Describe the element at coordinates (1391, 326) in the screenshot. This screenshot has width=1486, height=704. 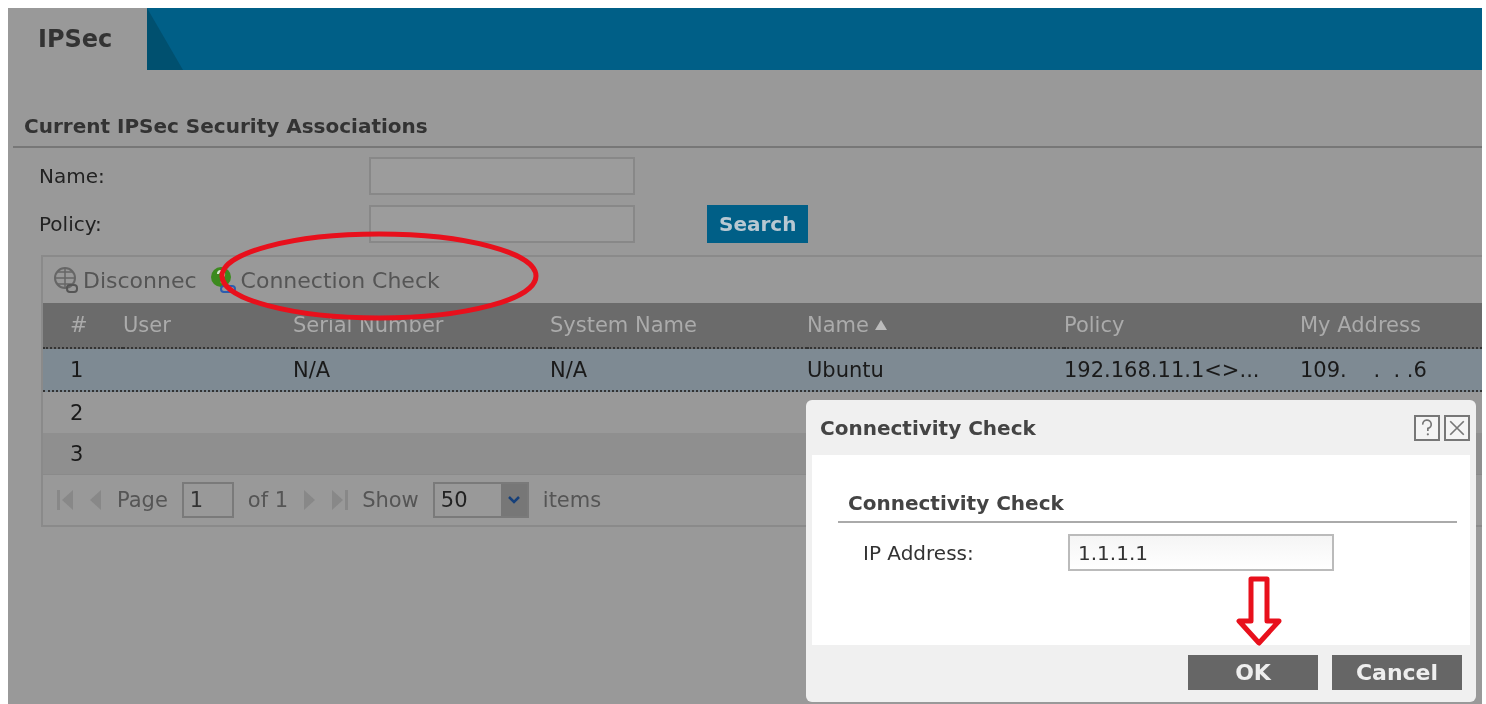
I see `column-header: My Address` at that location.